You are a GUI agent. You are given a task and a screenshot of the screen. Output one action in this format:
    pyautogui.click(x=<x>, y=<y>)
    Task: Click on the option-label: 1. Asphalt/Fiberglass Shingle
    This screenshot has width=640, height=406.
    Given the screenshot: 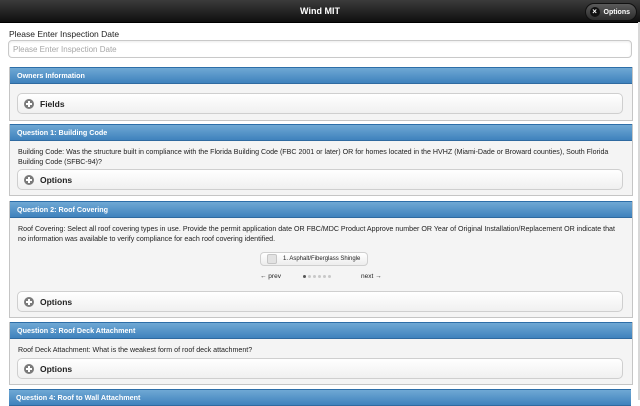 What is the action you would take?
    pyautogui.click(x=322, y=259)
    